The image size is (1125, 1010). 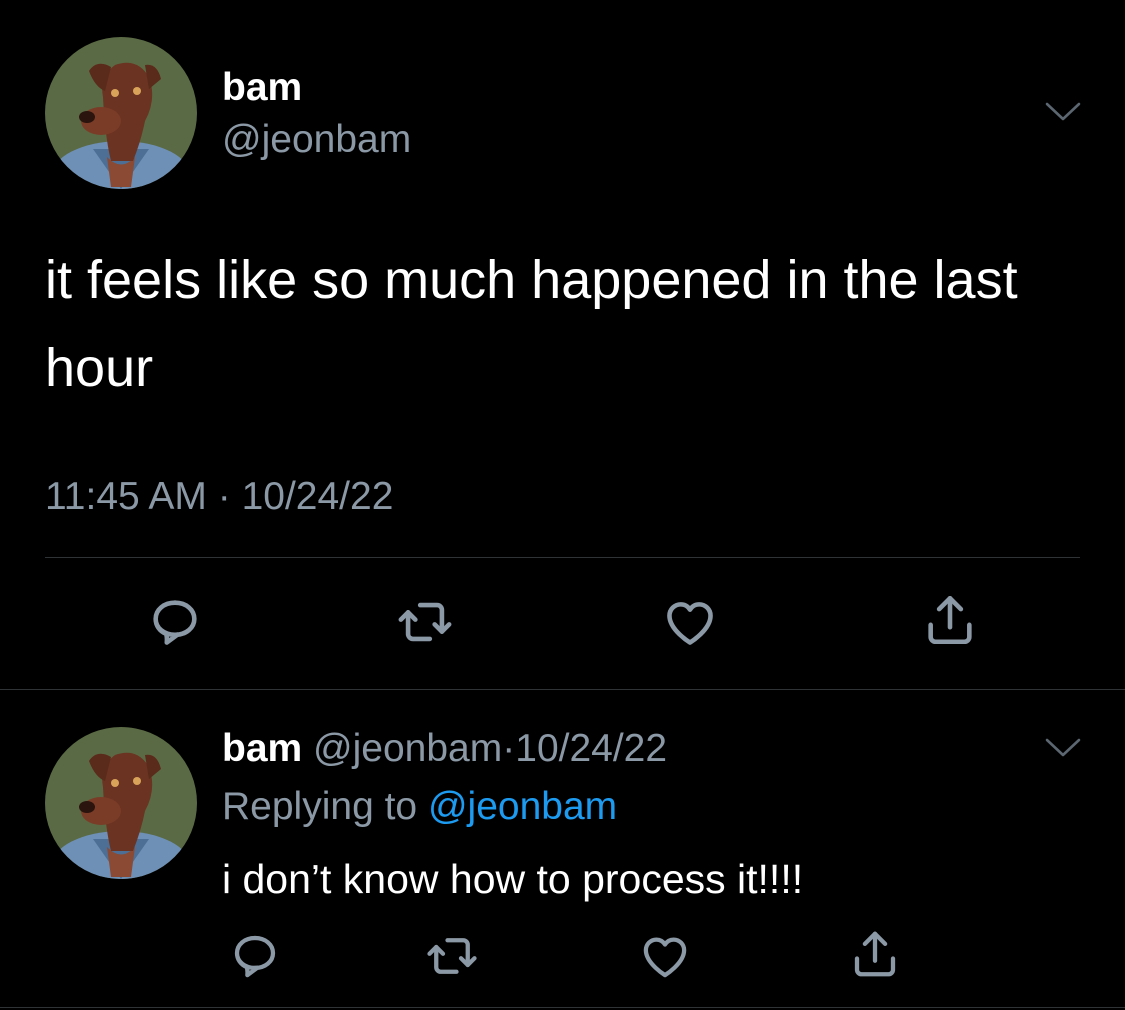 I want to click on tweet-text: i don’t know how to process it!!!!, so click(x=513, y=879).